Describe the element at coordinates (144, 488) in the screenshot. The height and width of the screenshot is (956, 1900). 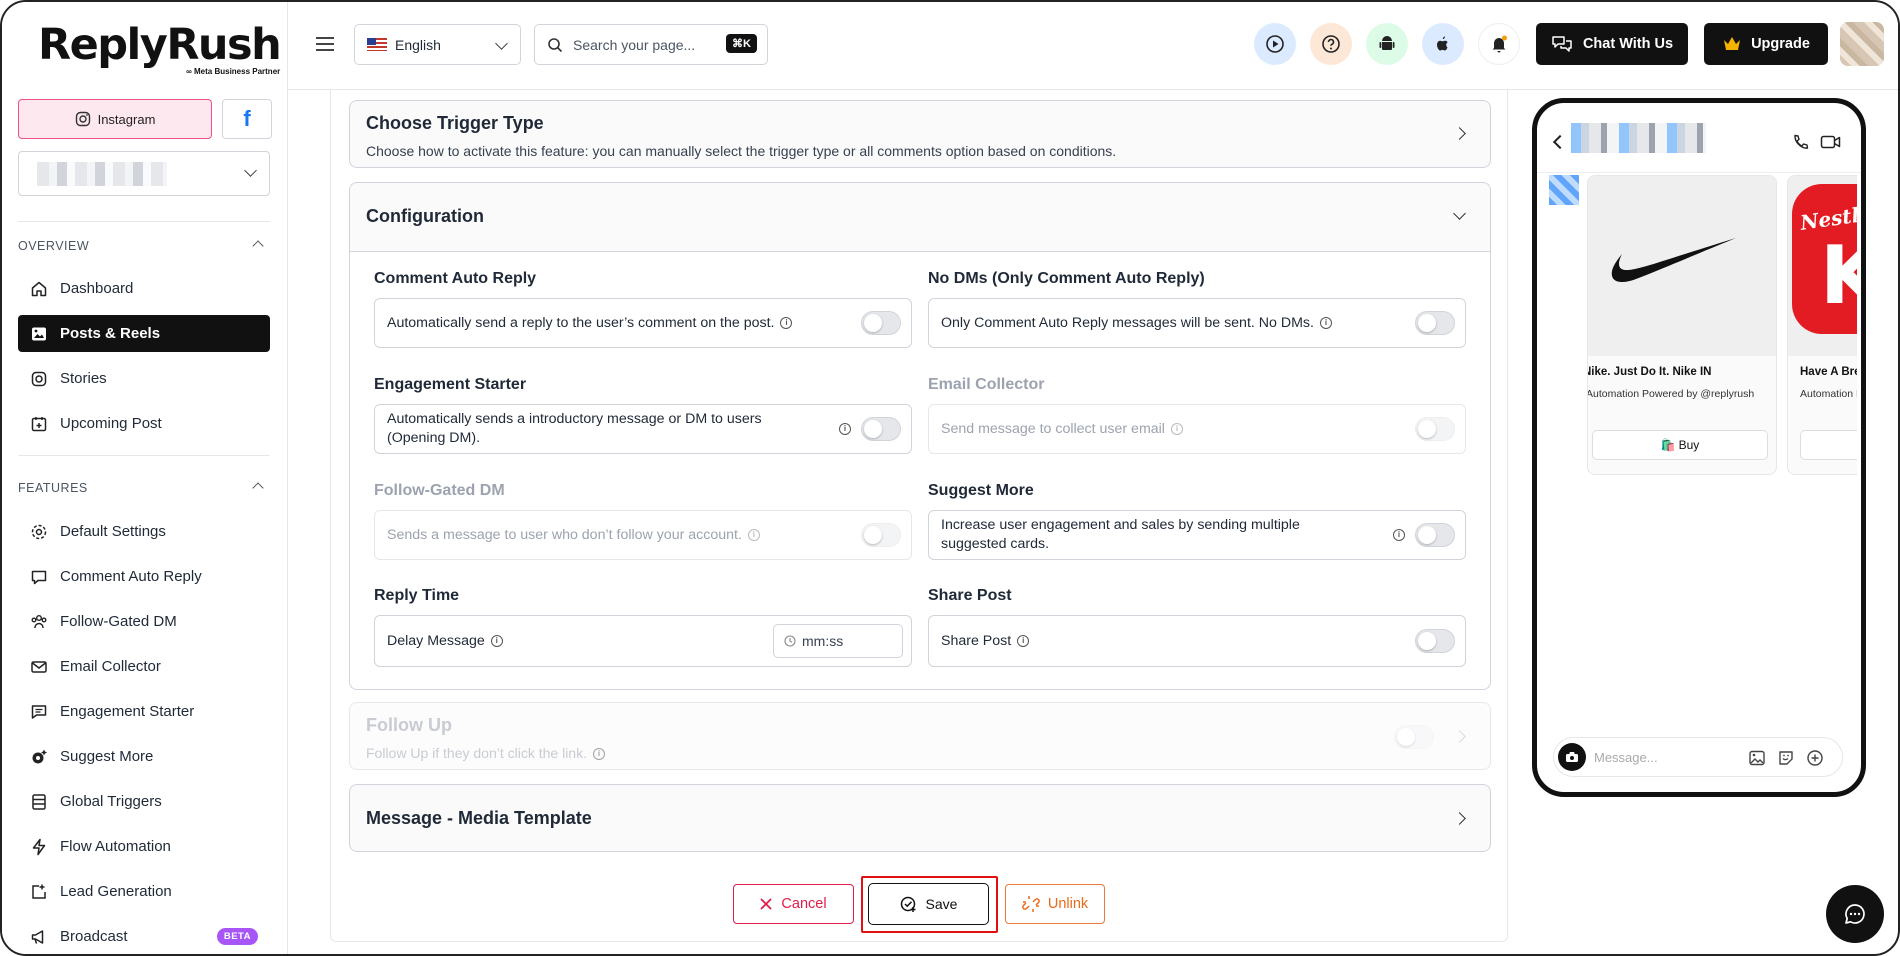
I see `features-section-toggle: FEATURES` at that location.